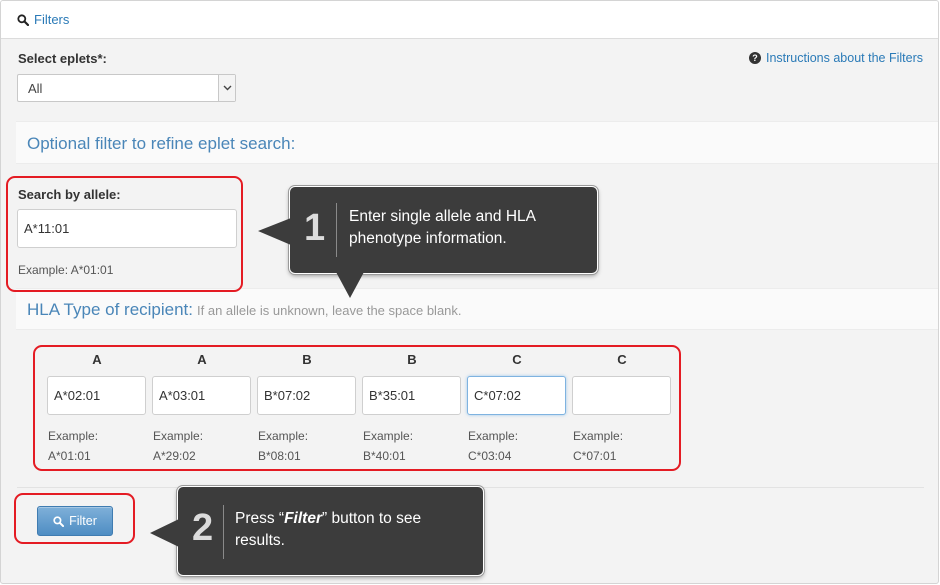 The image size is (940, 585). I want to click on panel-header: Filters, so click(469, 20).